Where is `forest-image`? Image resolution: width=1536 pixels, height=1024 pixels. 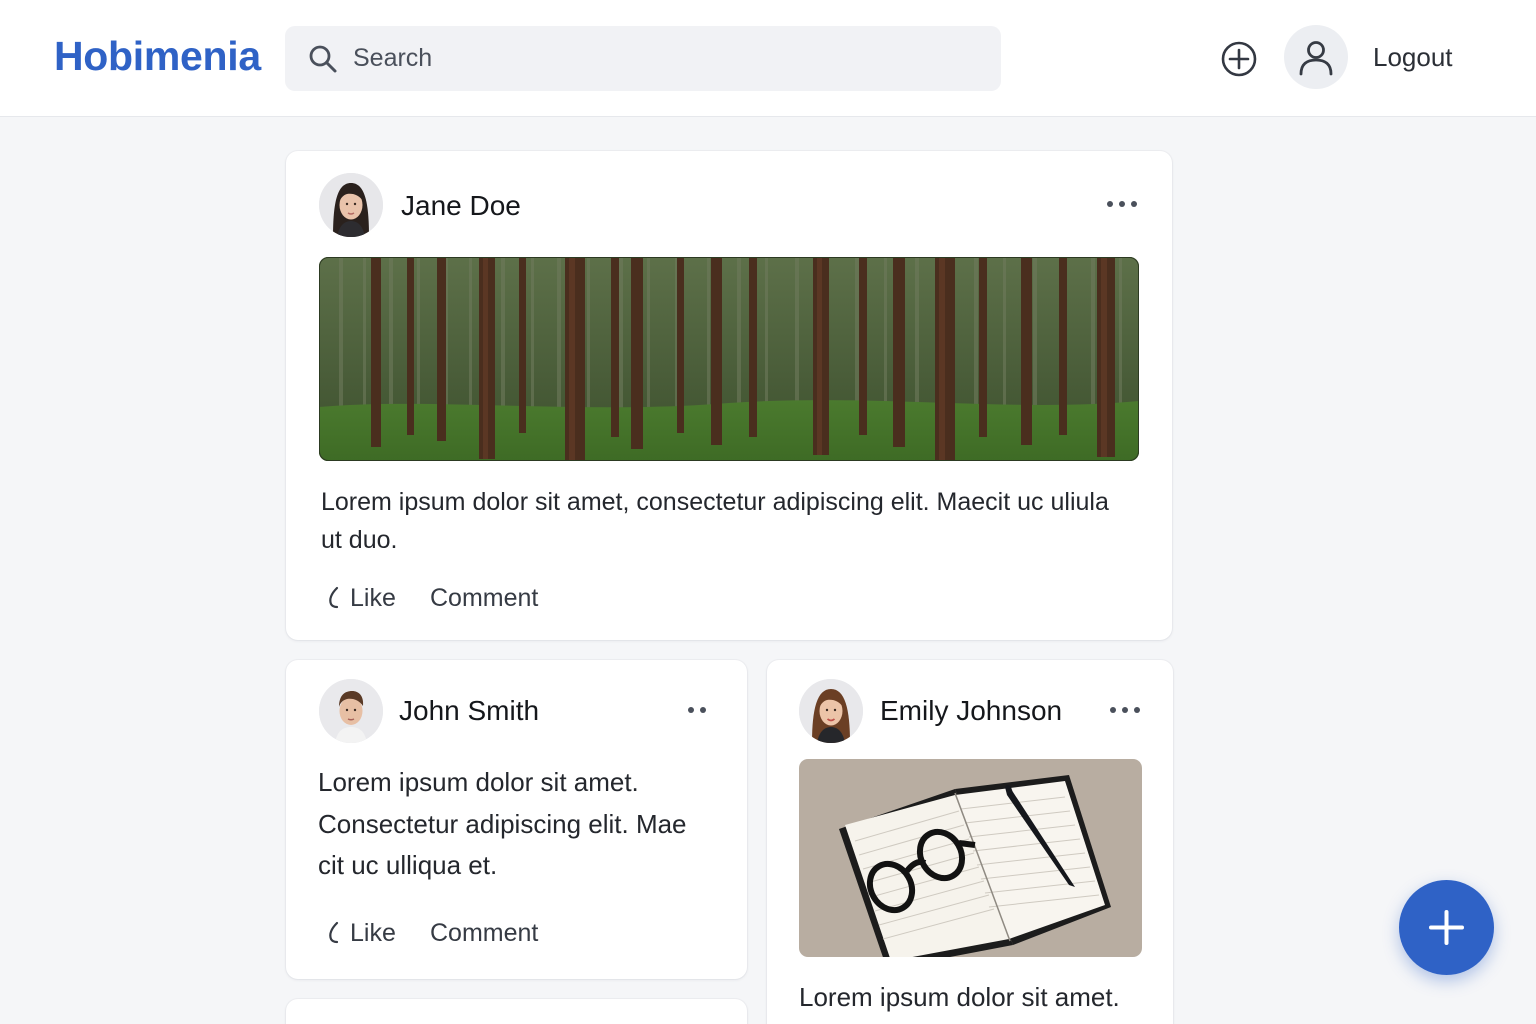 forest-image is located at coordinates (729, 359).